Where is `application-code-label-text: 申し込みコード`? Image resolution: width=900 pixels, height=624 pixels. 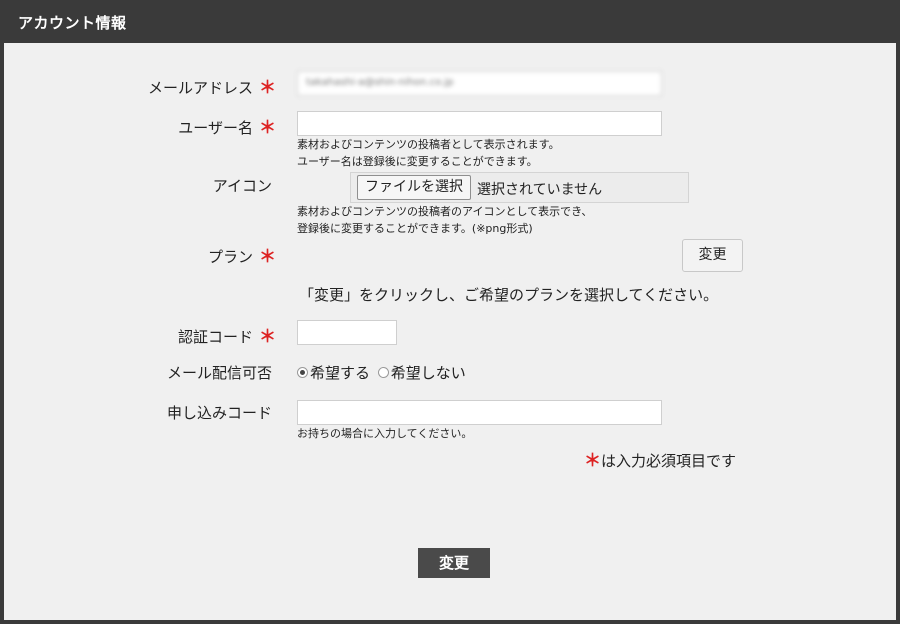
application-code-label-text: 申し込みコード is located at coordinates (219, 413).